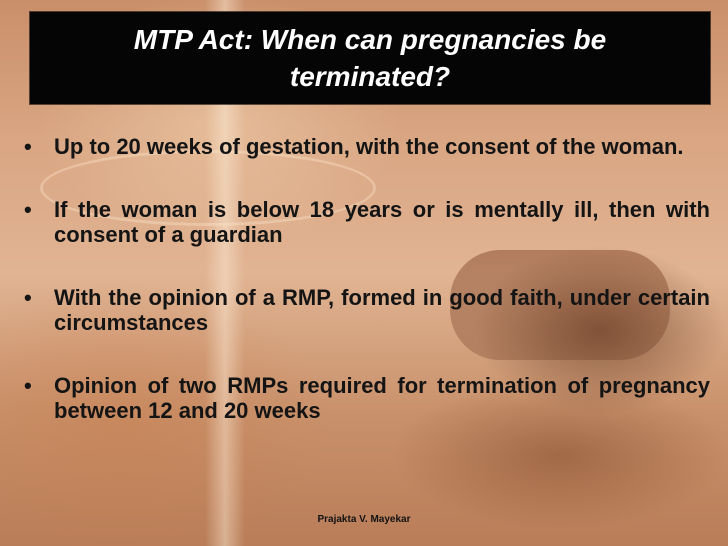  Describe the element at coordinates (364, 519) in the screenshot. I see `footer-author: Prajakta V. Mayekar` at that location.